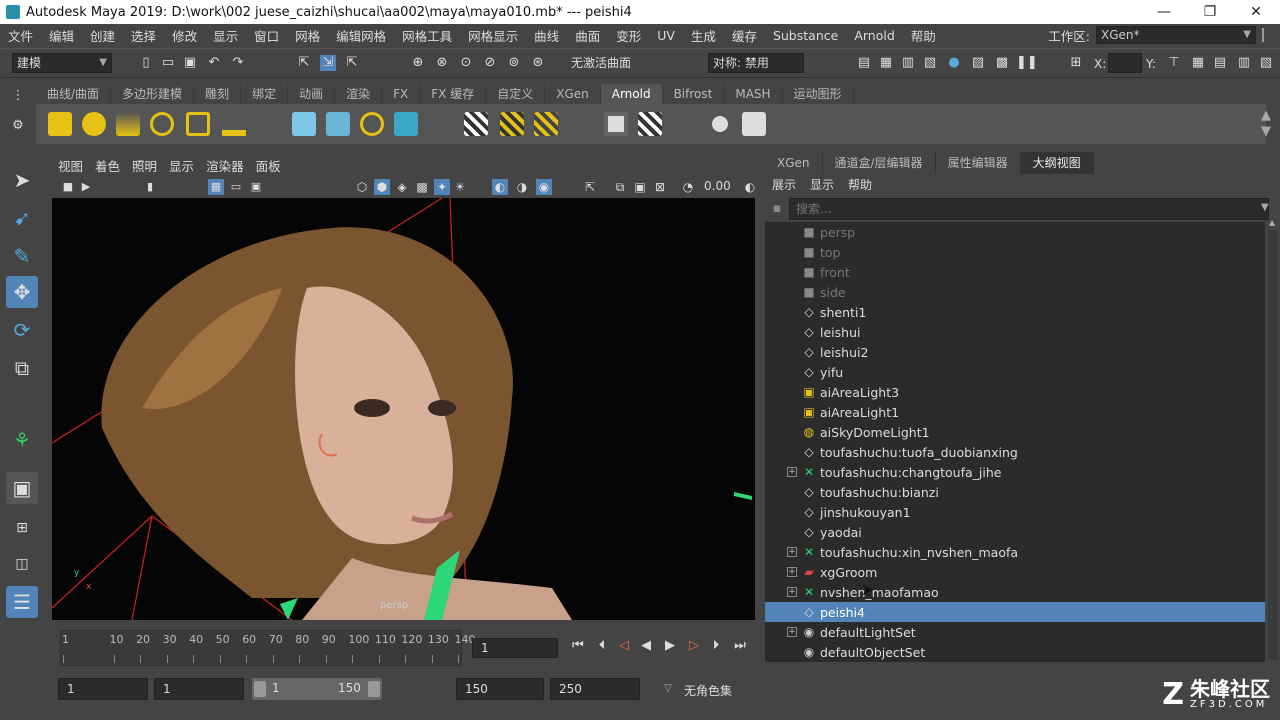  What do you see at coordinates (660, 187) in the screenshot?
I see `depth-of-field-icon: ⊠` at bounding box center [660, 187].